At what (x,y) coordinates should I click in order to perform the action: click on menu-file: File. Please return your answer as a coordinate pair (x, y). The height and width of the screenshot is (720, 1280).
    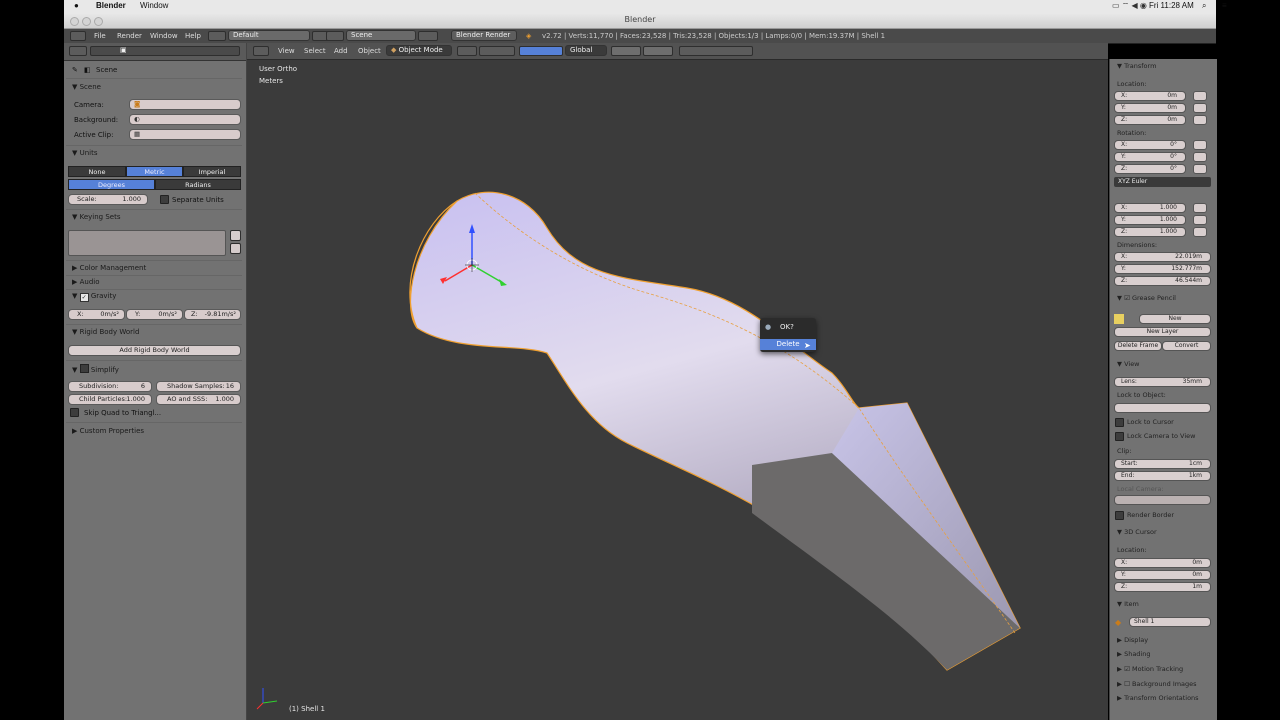
    Looking at the image, I should click on (100, 36).